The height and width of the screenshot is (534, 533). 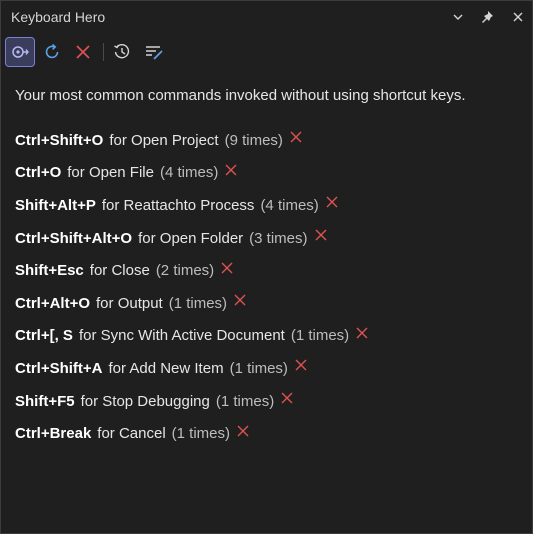 I want to click on command-name: for Stop Debugging, so click(x=145, y=401).